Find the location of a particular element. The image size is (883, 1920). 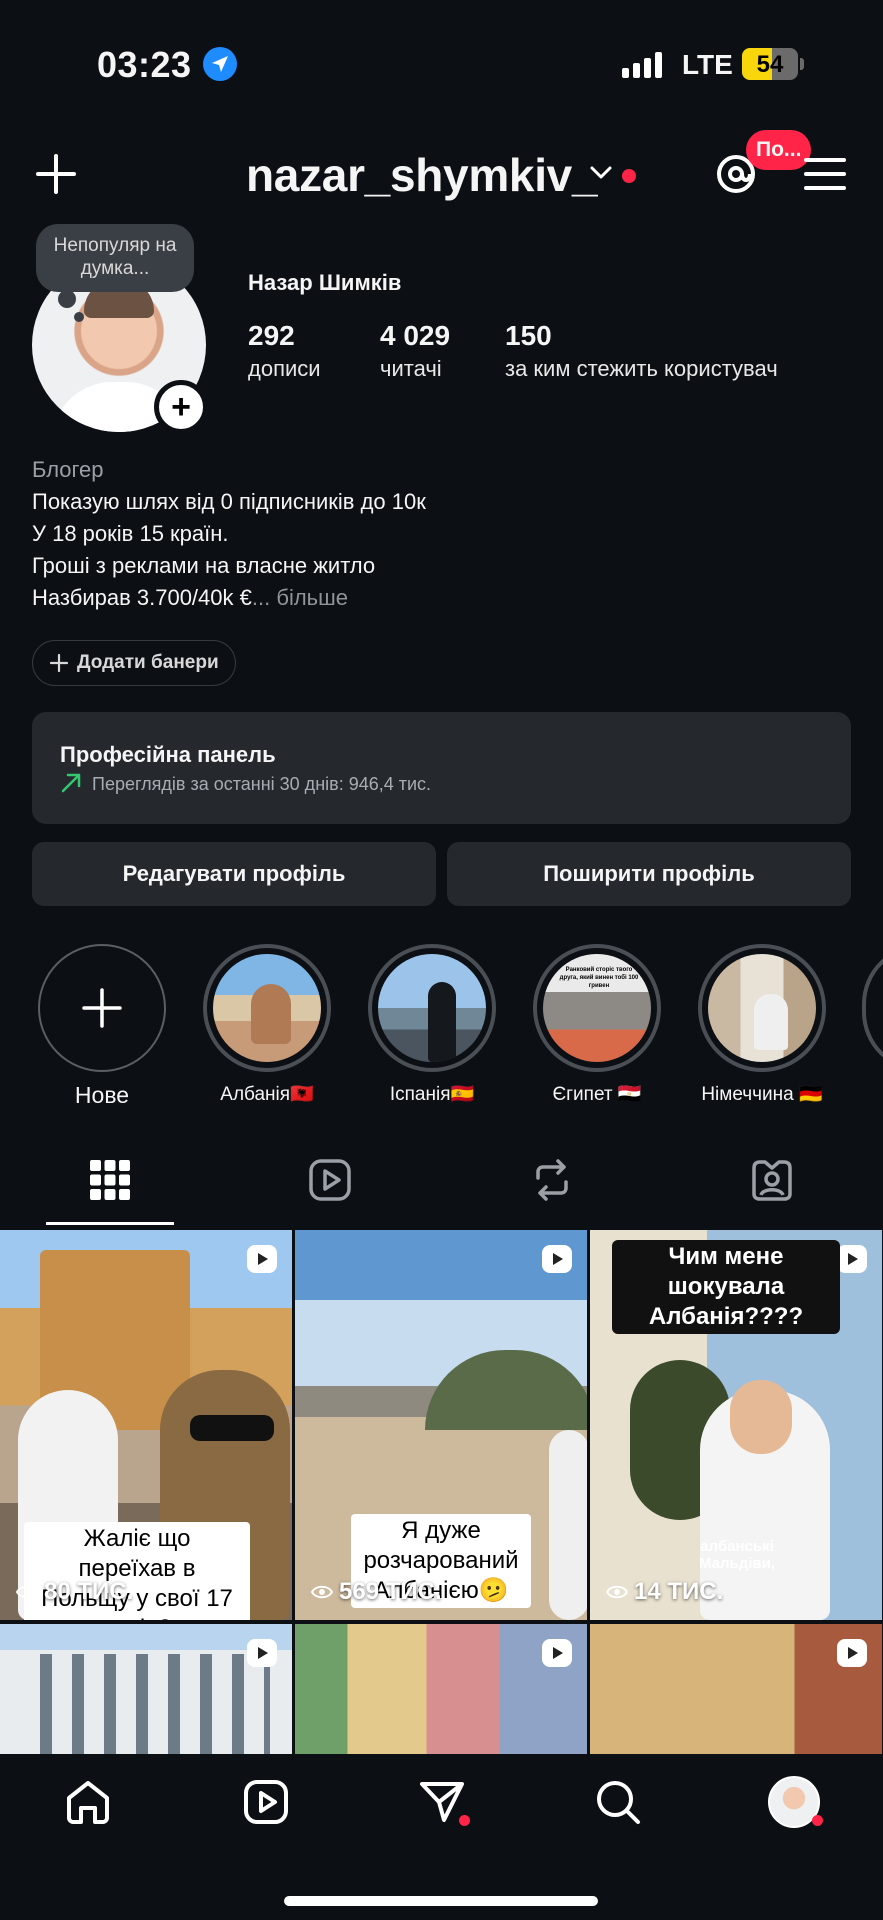

battery-icon: 54 is located at coordinates (770, 64).